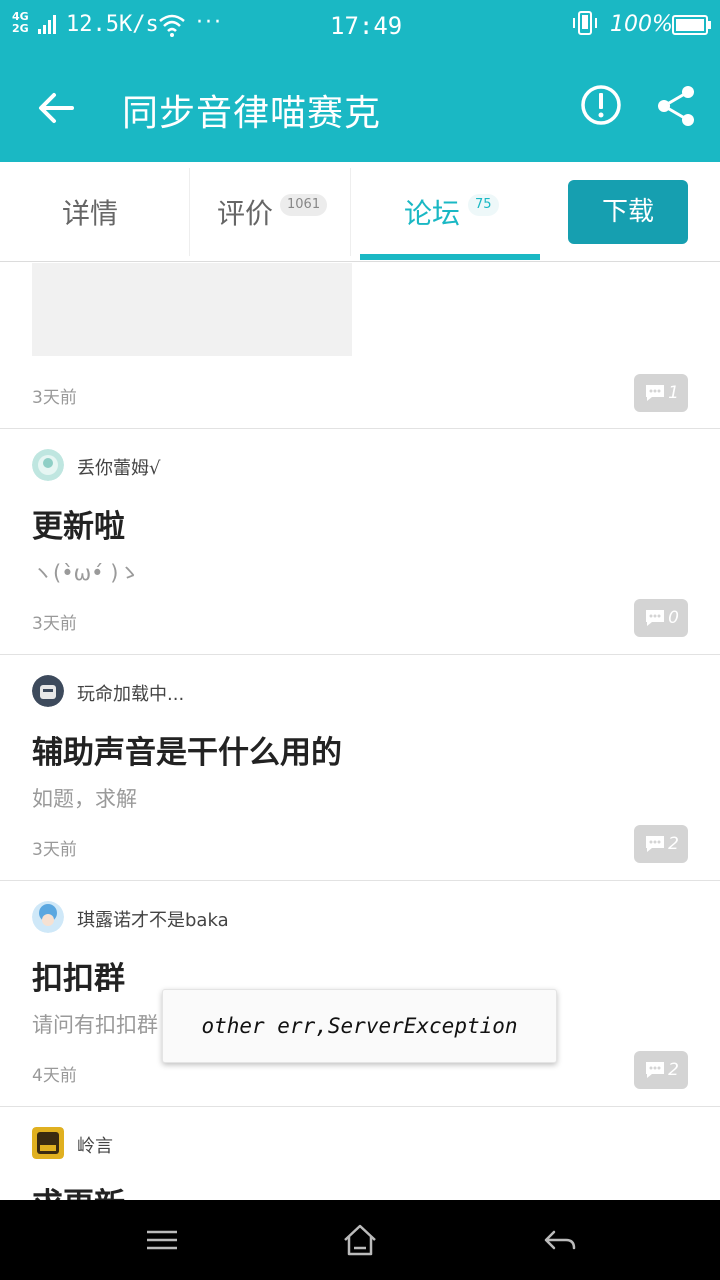 The height and width of the screenshot is (1280, 720). What do you see at coordinates (187, 753) in the screenshot?
I see `post-title: 辅助声音是干什么用的` at bounding box center [187, 753].